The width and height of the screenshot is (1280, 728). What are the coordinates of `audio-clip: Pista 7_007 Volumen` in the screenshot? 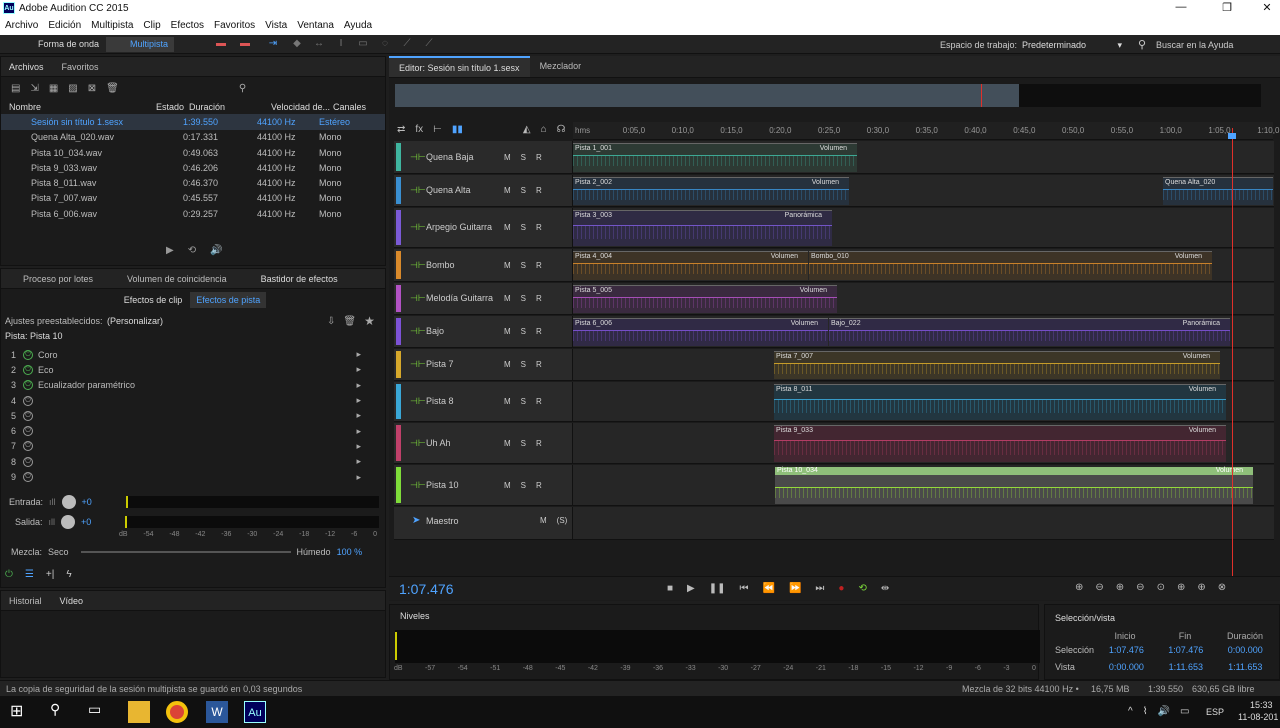 It's located at (997, 365).